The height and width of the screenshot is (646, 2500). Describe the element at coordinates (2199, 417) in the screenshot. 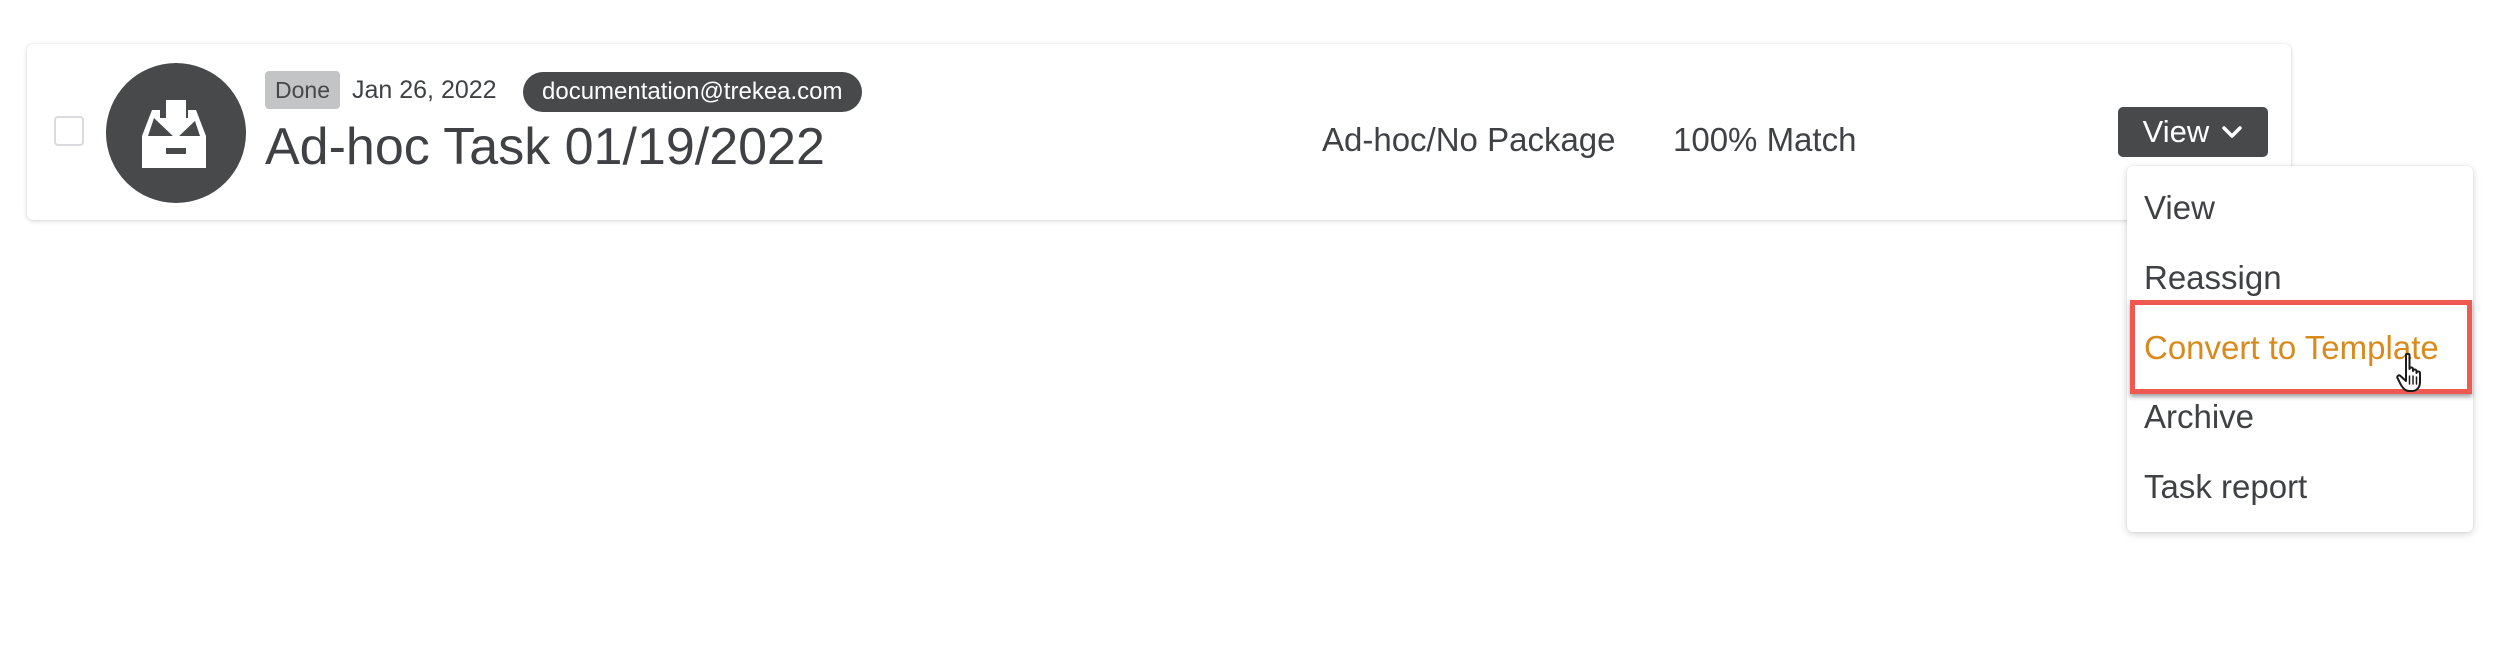

I see `menu-item-archive: Archive` at that location.